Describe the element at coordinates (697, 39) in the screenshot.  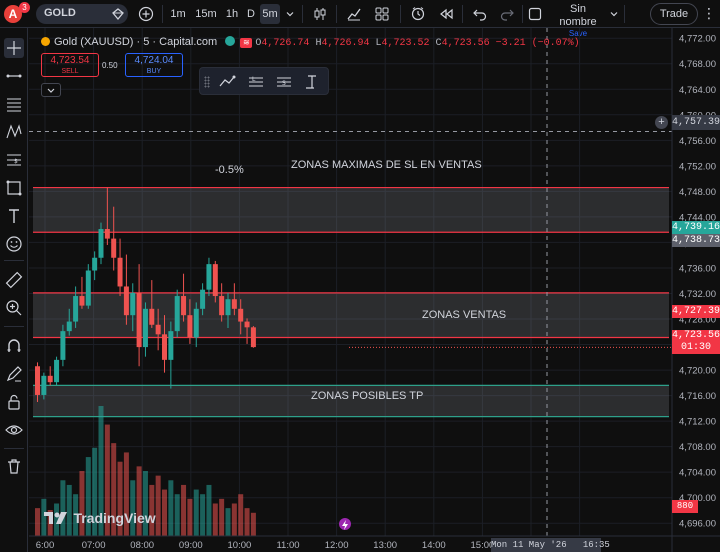
I see `price-tick-label: 4,772.00` at that location.